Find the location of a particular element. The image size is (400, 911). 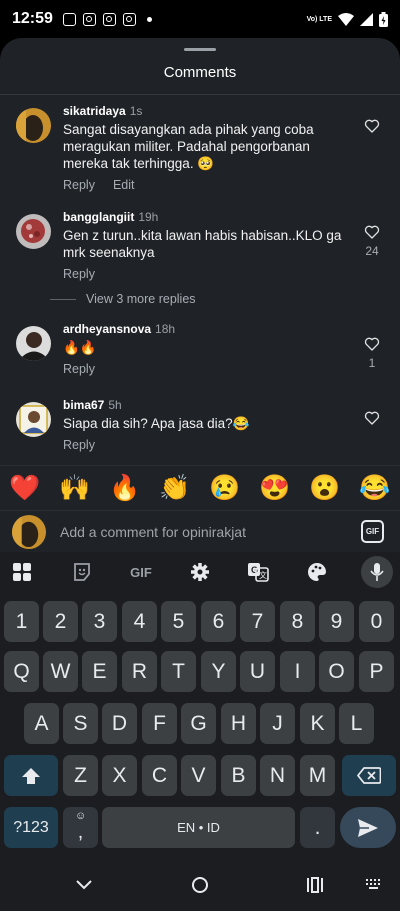

symbols-key: ?123 is located at coordinates (31, 827).